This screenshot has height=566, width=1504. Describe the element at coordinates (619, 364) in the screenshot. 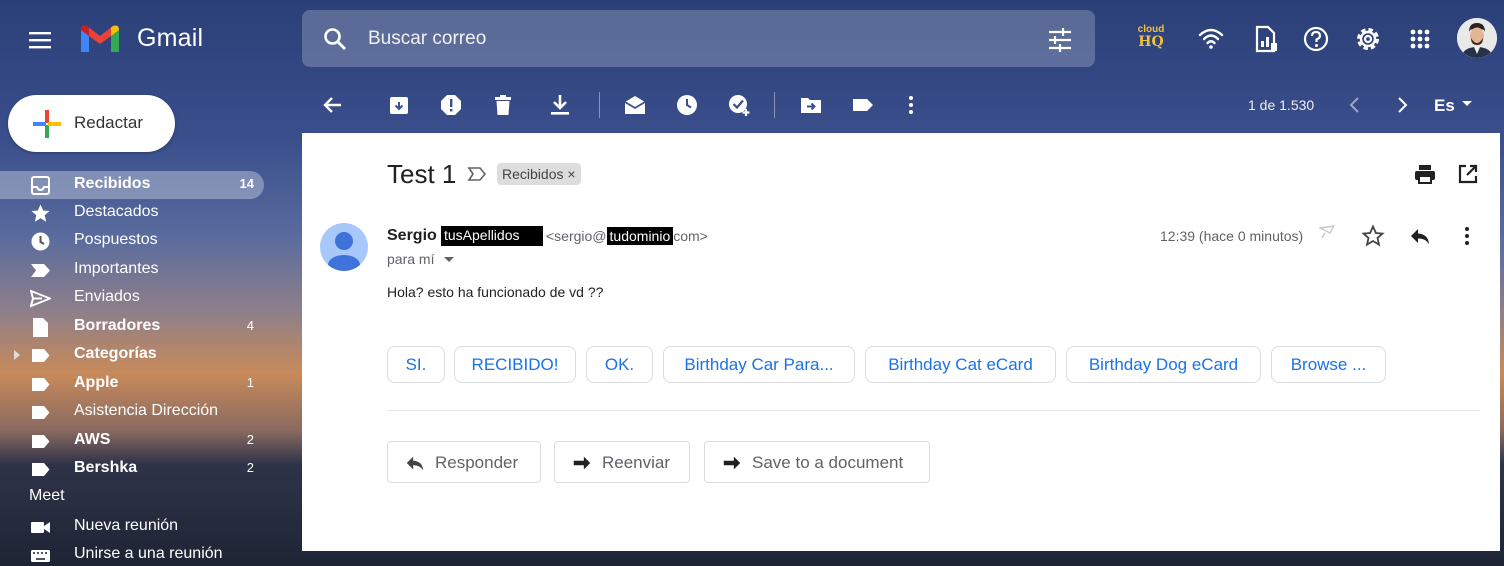

I see `smart-reply-chip: OK.` at that location.